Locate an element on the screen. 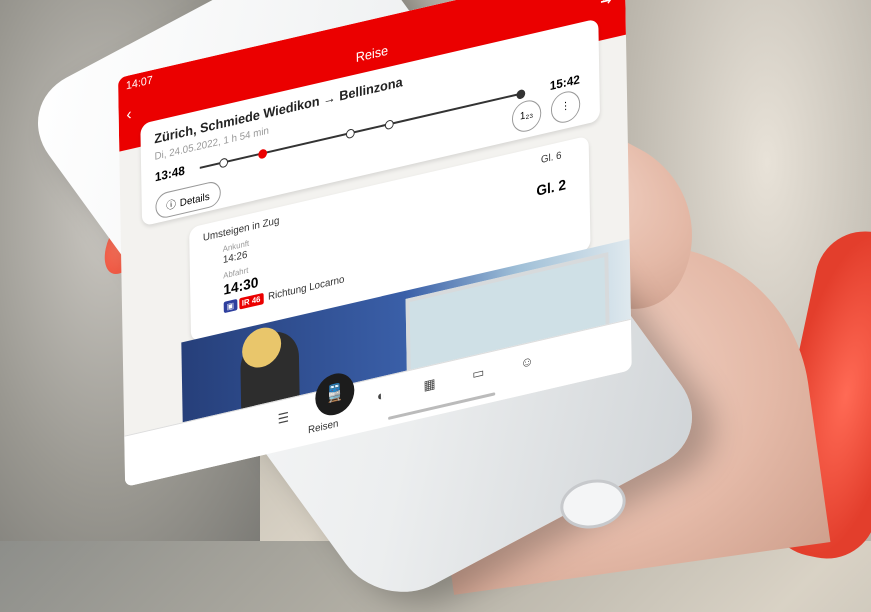  train-badge: IR 46 is located at coordinates (251, 301).